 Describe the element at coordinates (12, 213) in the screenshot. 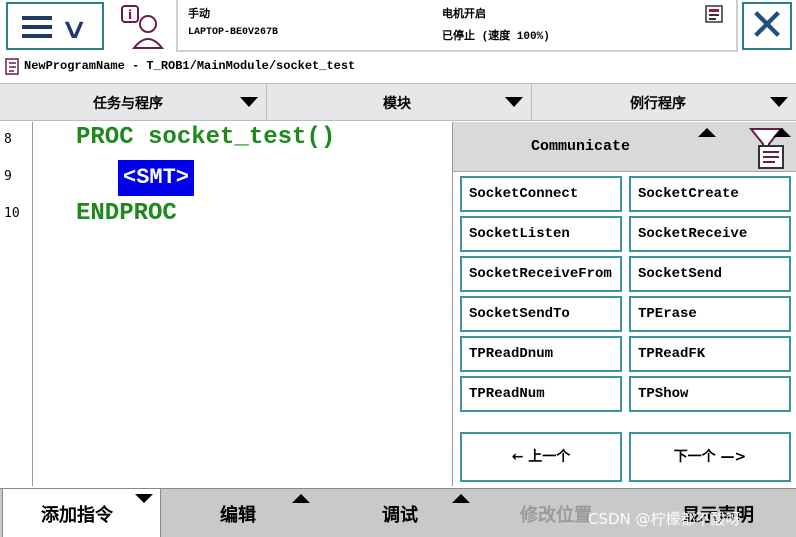

I see `line-number: 10` at that location.